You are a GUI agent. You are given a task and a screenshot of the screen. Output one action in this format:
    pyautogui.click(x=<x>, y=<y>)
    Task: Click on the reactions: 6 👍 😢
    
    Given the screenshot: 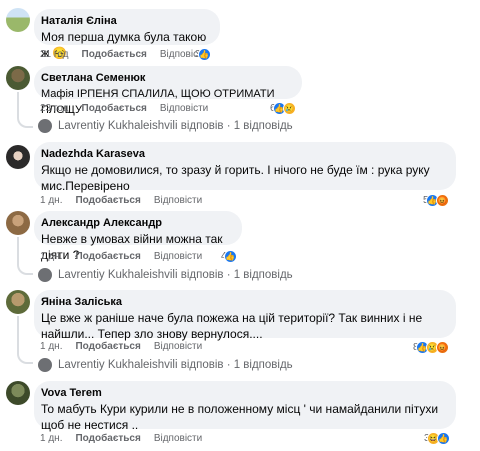 What is the action you would take?
    pyautogui.click(x=283, y=108)
    